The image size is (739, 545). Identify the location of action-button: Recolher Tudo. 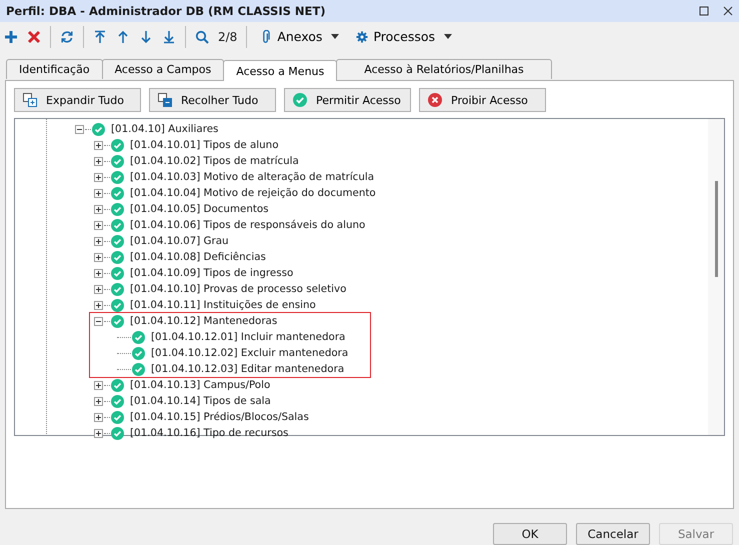
(212, 100).